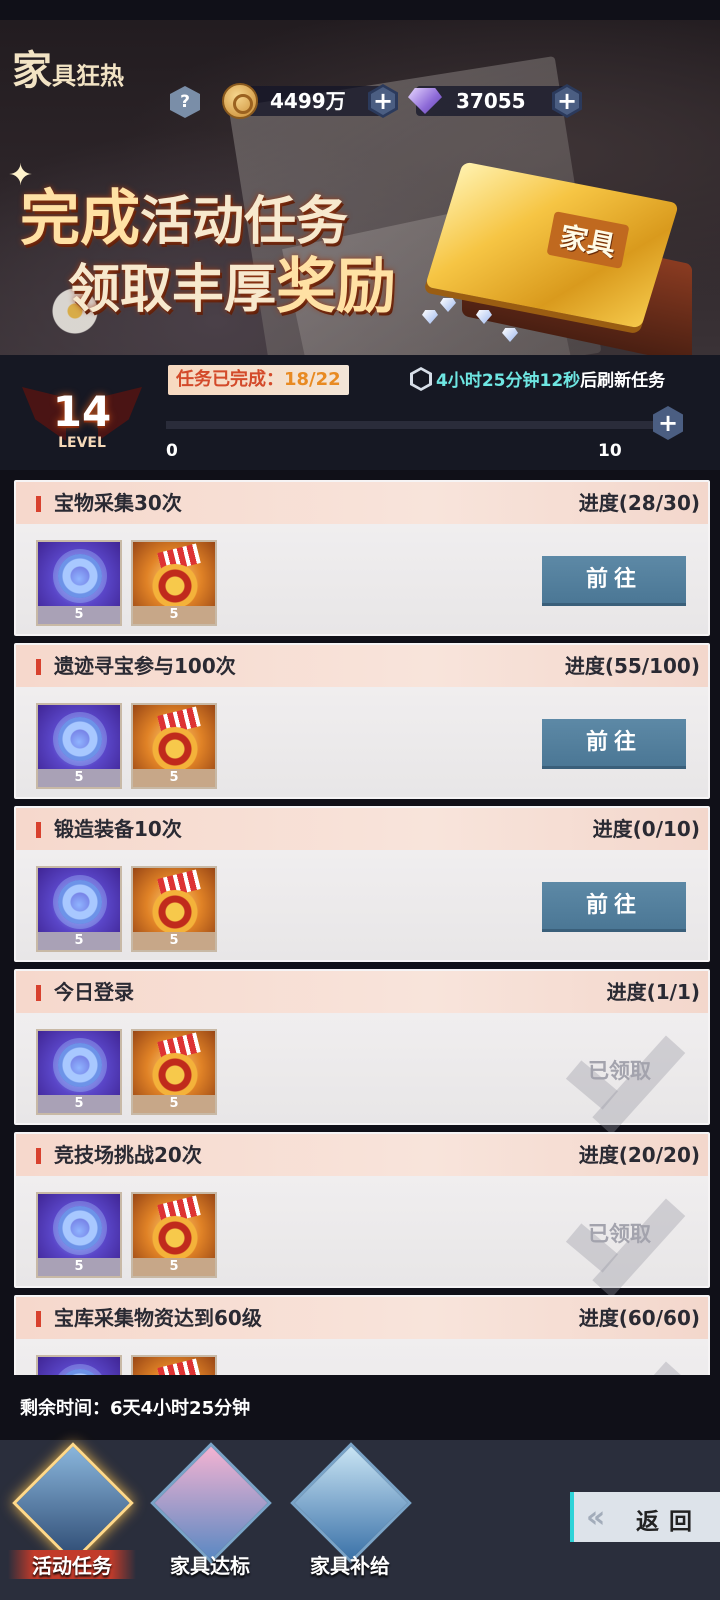 This screenshot has width=720, height=1600. What do you see at coordinates (362, 503) in the screenshot?
I see `task-header: 宝物采集30次 进度(28/30)` at bounding box center [362, 503].